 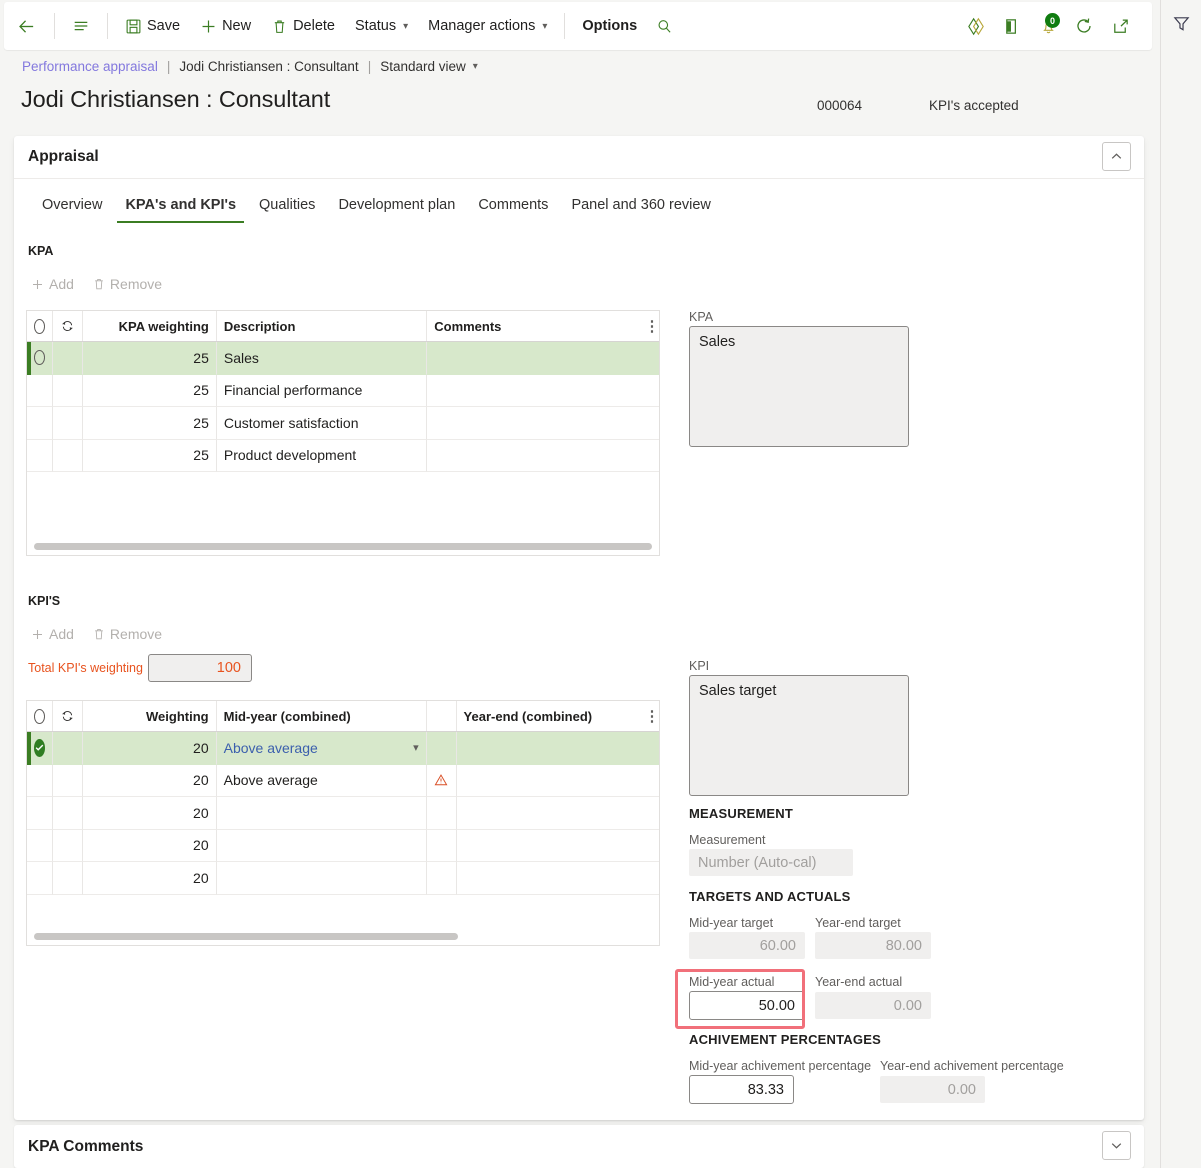 I want to click on kpa-detail-textarea: Sales, so click(x=799, y=386).